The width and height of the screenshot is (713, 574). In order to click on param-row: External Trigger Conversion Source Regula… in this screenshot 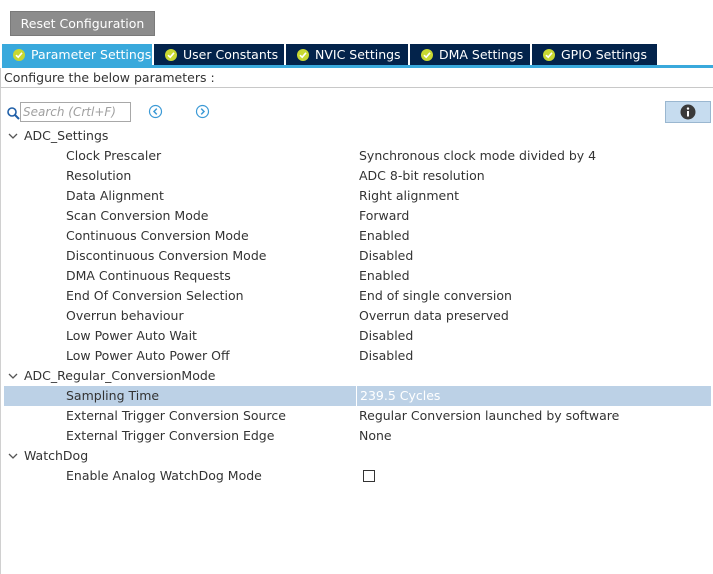, I will do `click(356, 416)`.